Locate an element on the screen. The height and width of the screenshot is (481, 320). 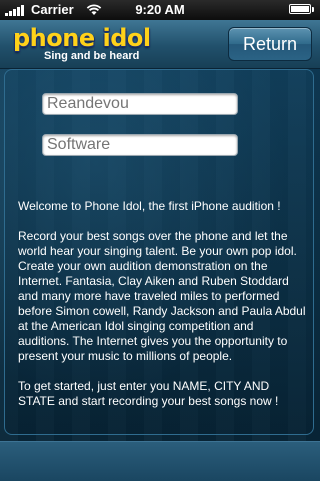
status-bar: Carrier 9:20 AM is located at coordinates (160, 10).